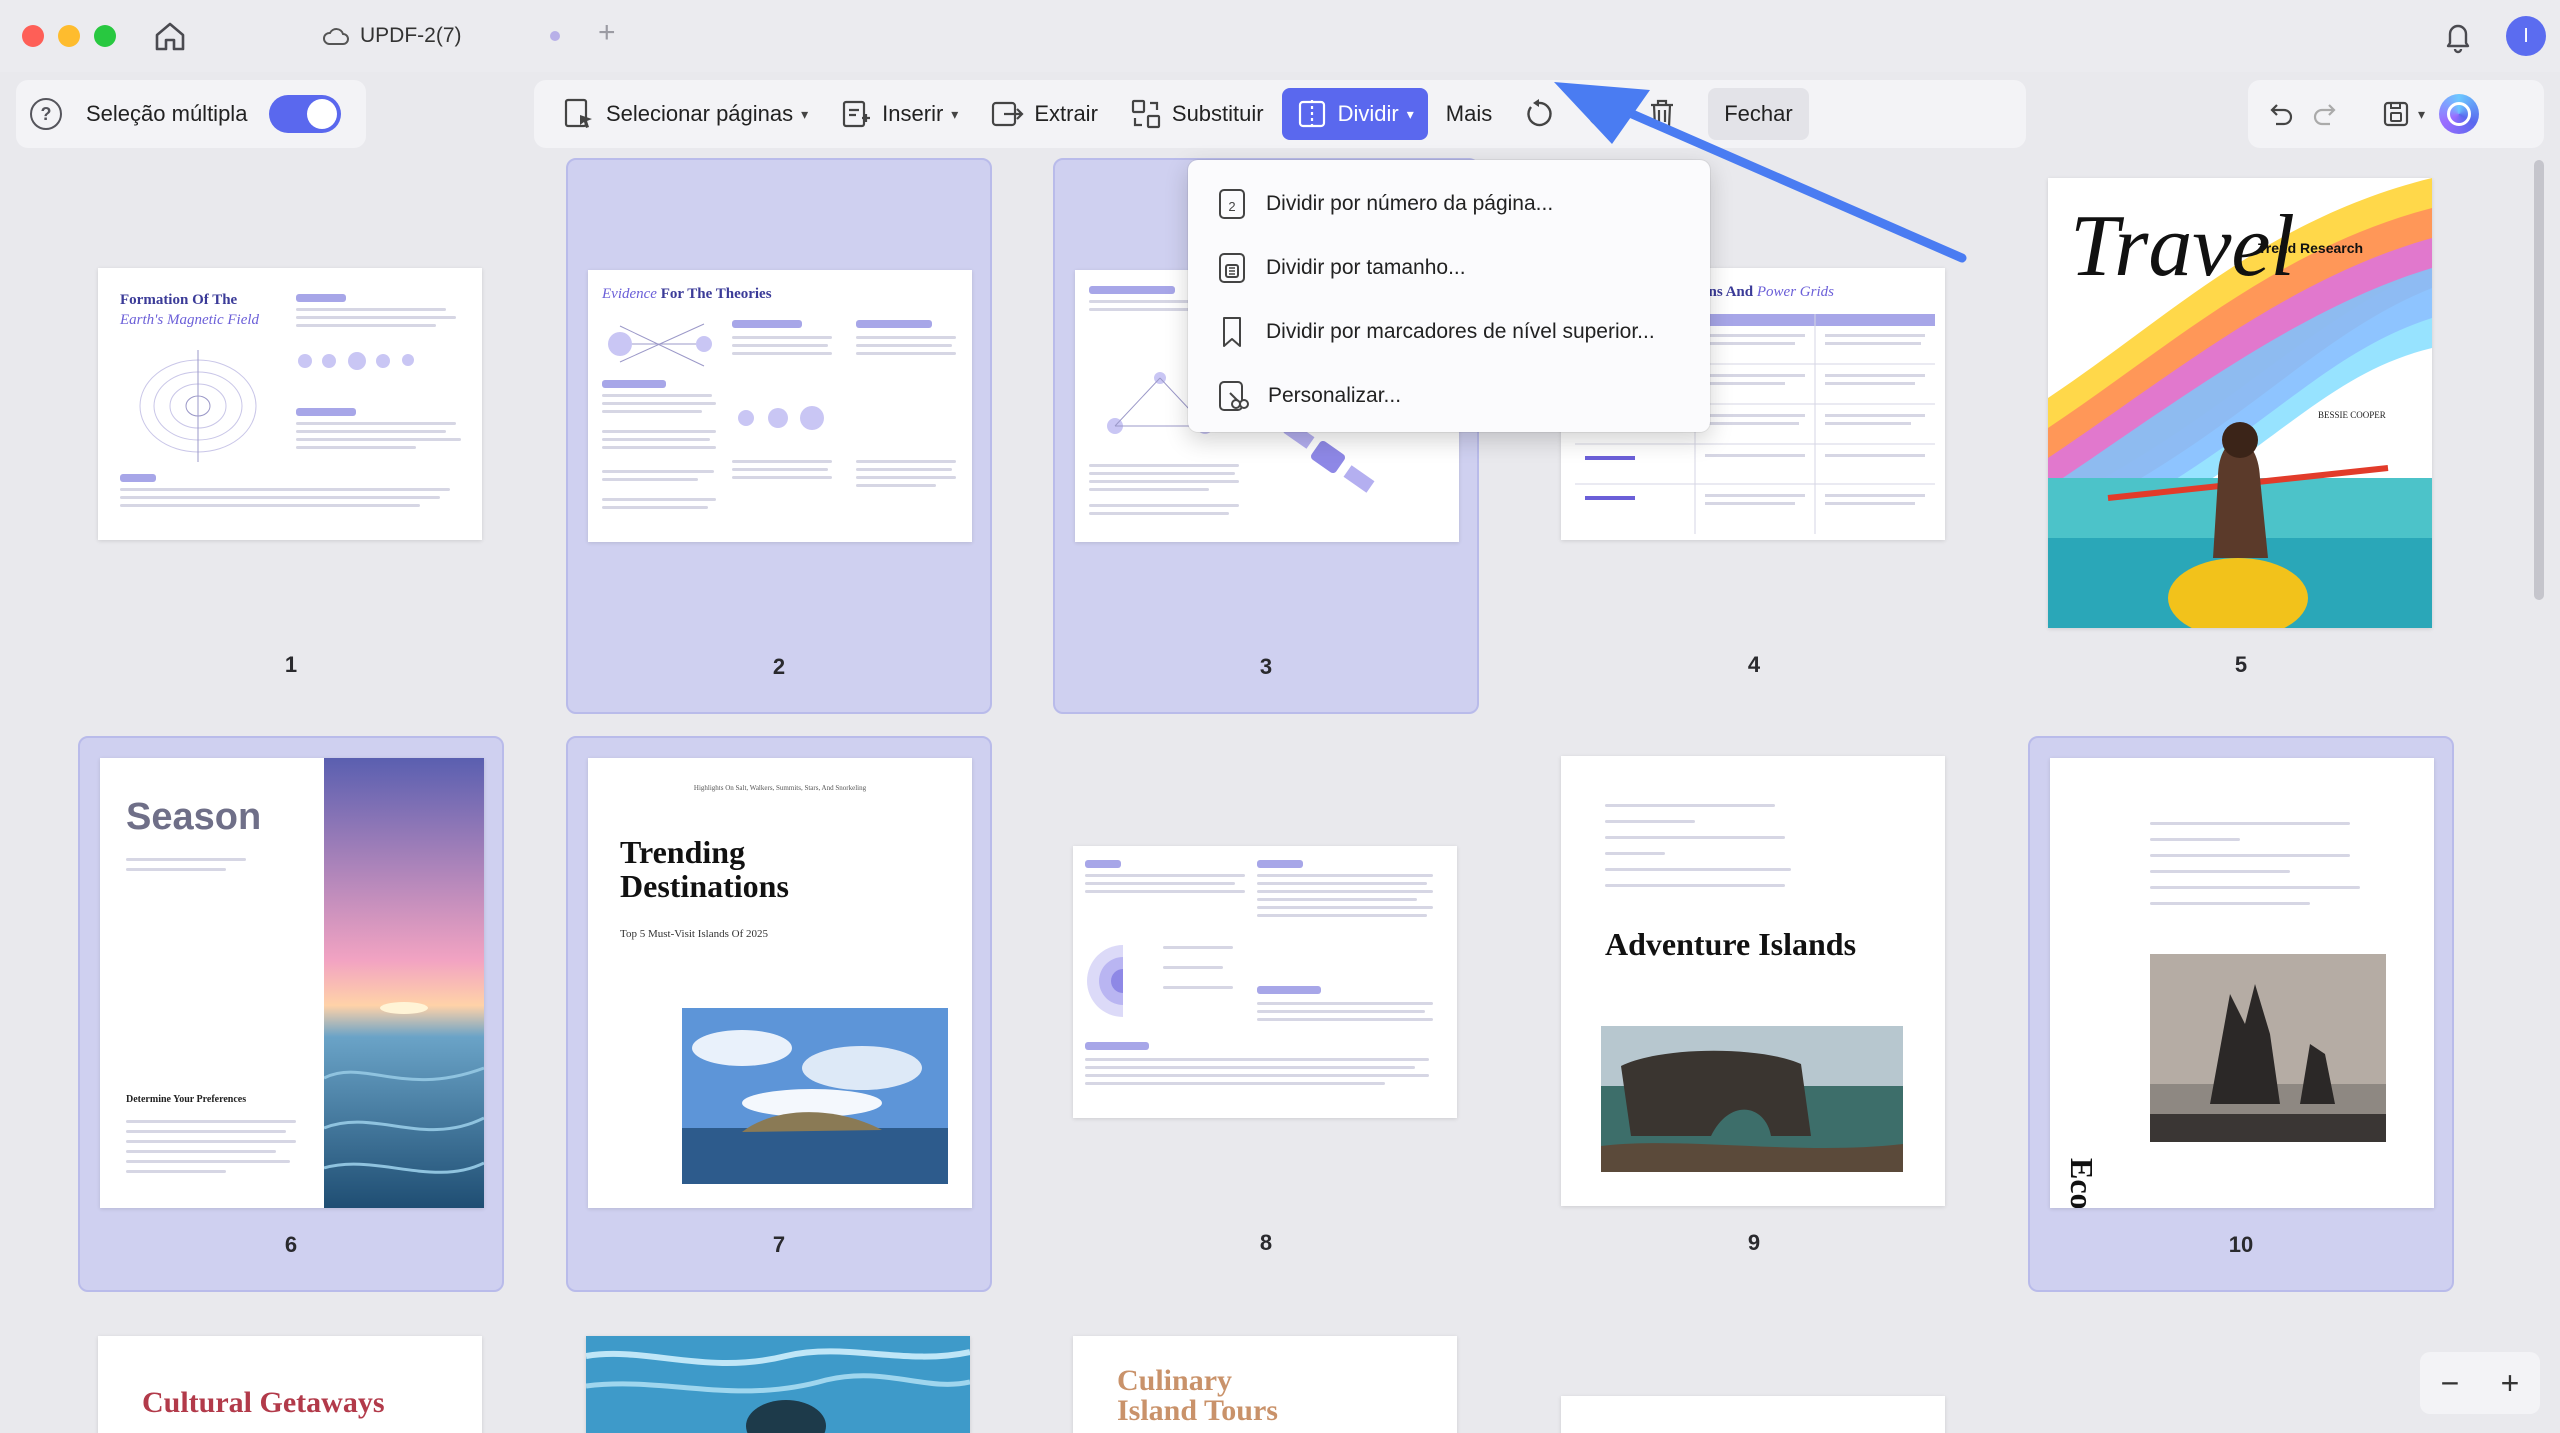  I want to click on page-number: 7, so click(779, 1244).